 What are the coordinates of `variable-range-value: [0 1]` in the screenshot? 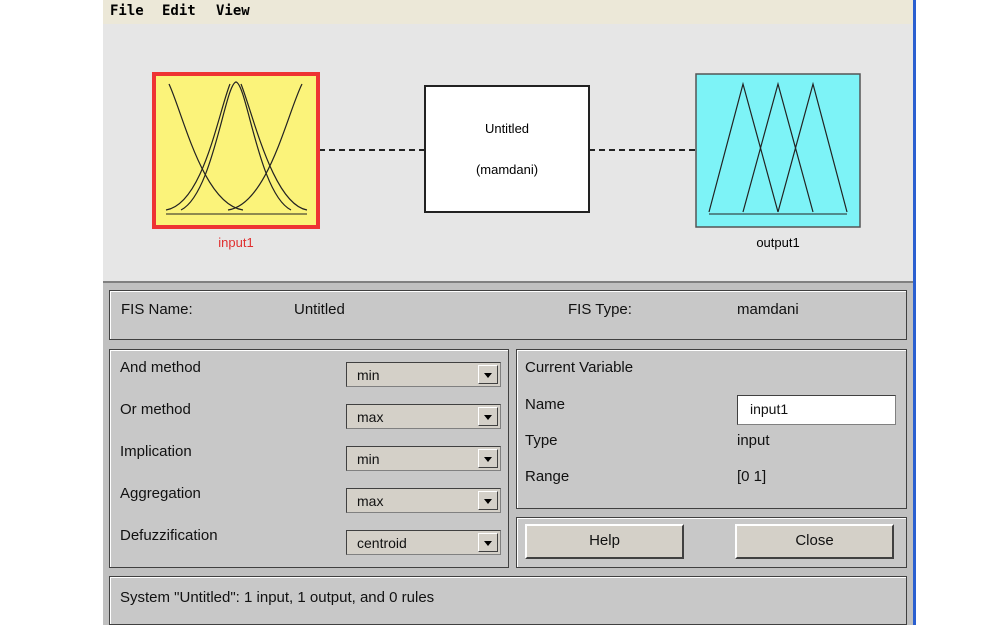 It's located at (752, 476).